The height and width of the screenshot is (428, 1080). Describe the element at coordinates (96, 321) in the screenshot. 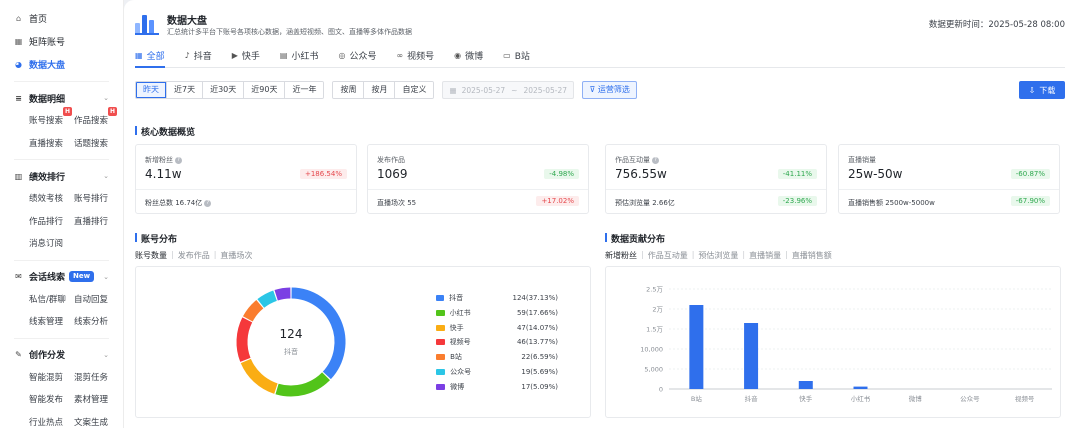

I see `sidebar-subitem: 线索分析` at that location.